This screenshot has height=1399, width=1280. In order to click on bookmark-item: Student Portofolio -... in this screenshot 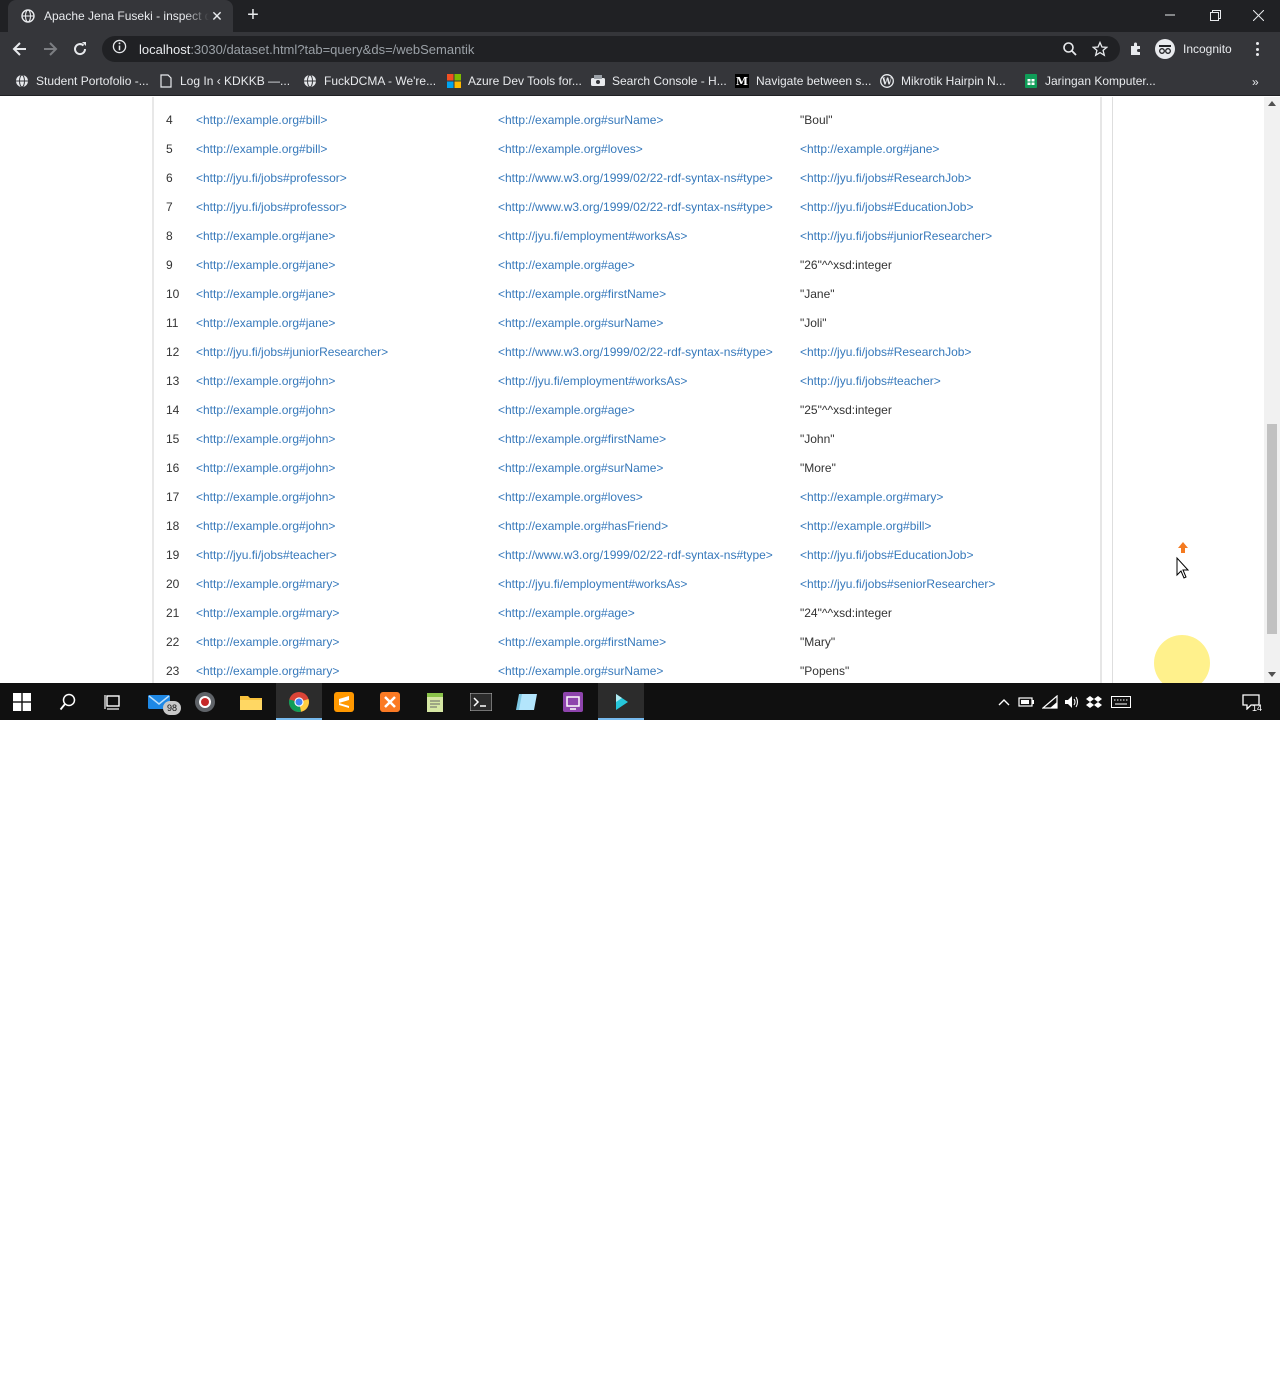, I will do `click(81, 81)`.